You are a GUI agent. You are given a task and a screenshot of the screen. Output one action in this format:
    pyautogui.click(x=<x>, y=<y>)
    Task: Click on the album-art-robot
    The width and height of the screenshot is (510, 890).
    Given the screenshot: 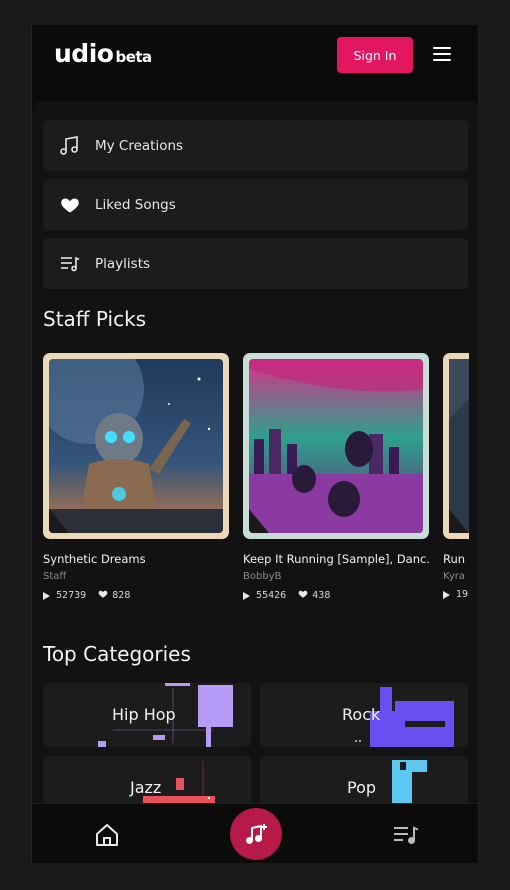 What is the action you would take?
    pyautogui.click(x=136, y=446)
    